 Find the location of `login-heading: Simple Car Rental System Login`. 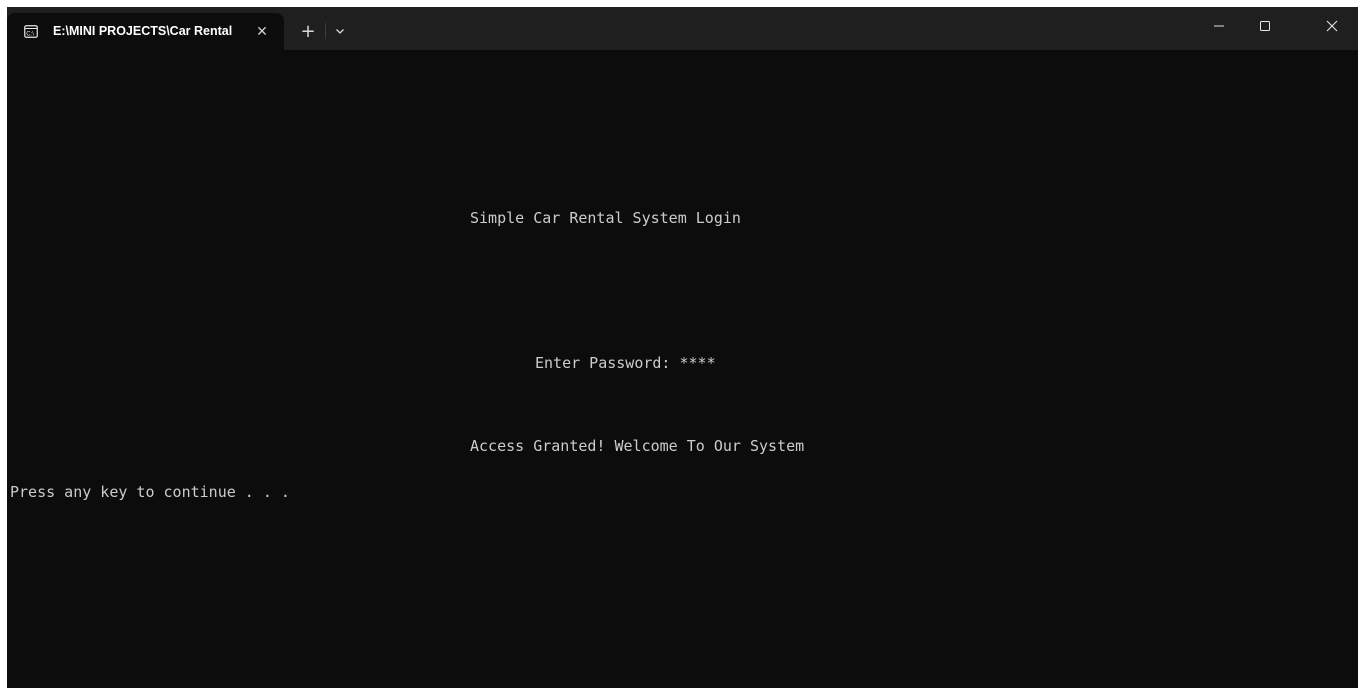

login-heading: Simple Car Rental System Login is located at coordinates (605, 218).